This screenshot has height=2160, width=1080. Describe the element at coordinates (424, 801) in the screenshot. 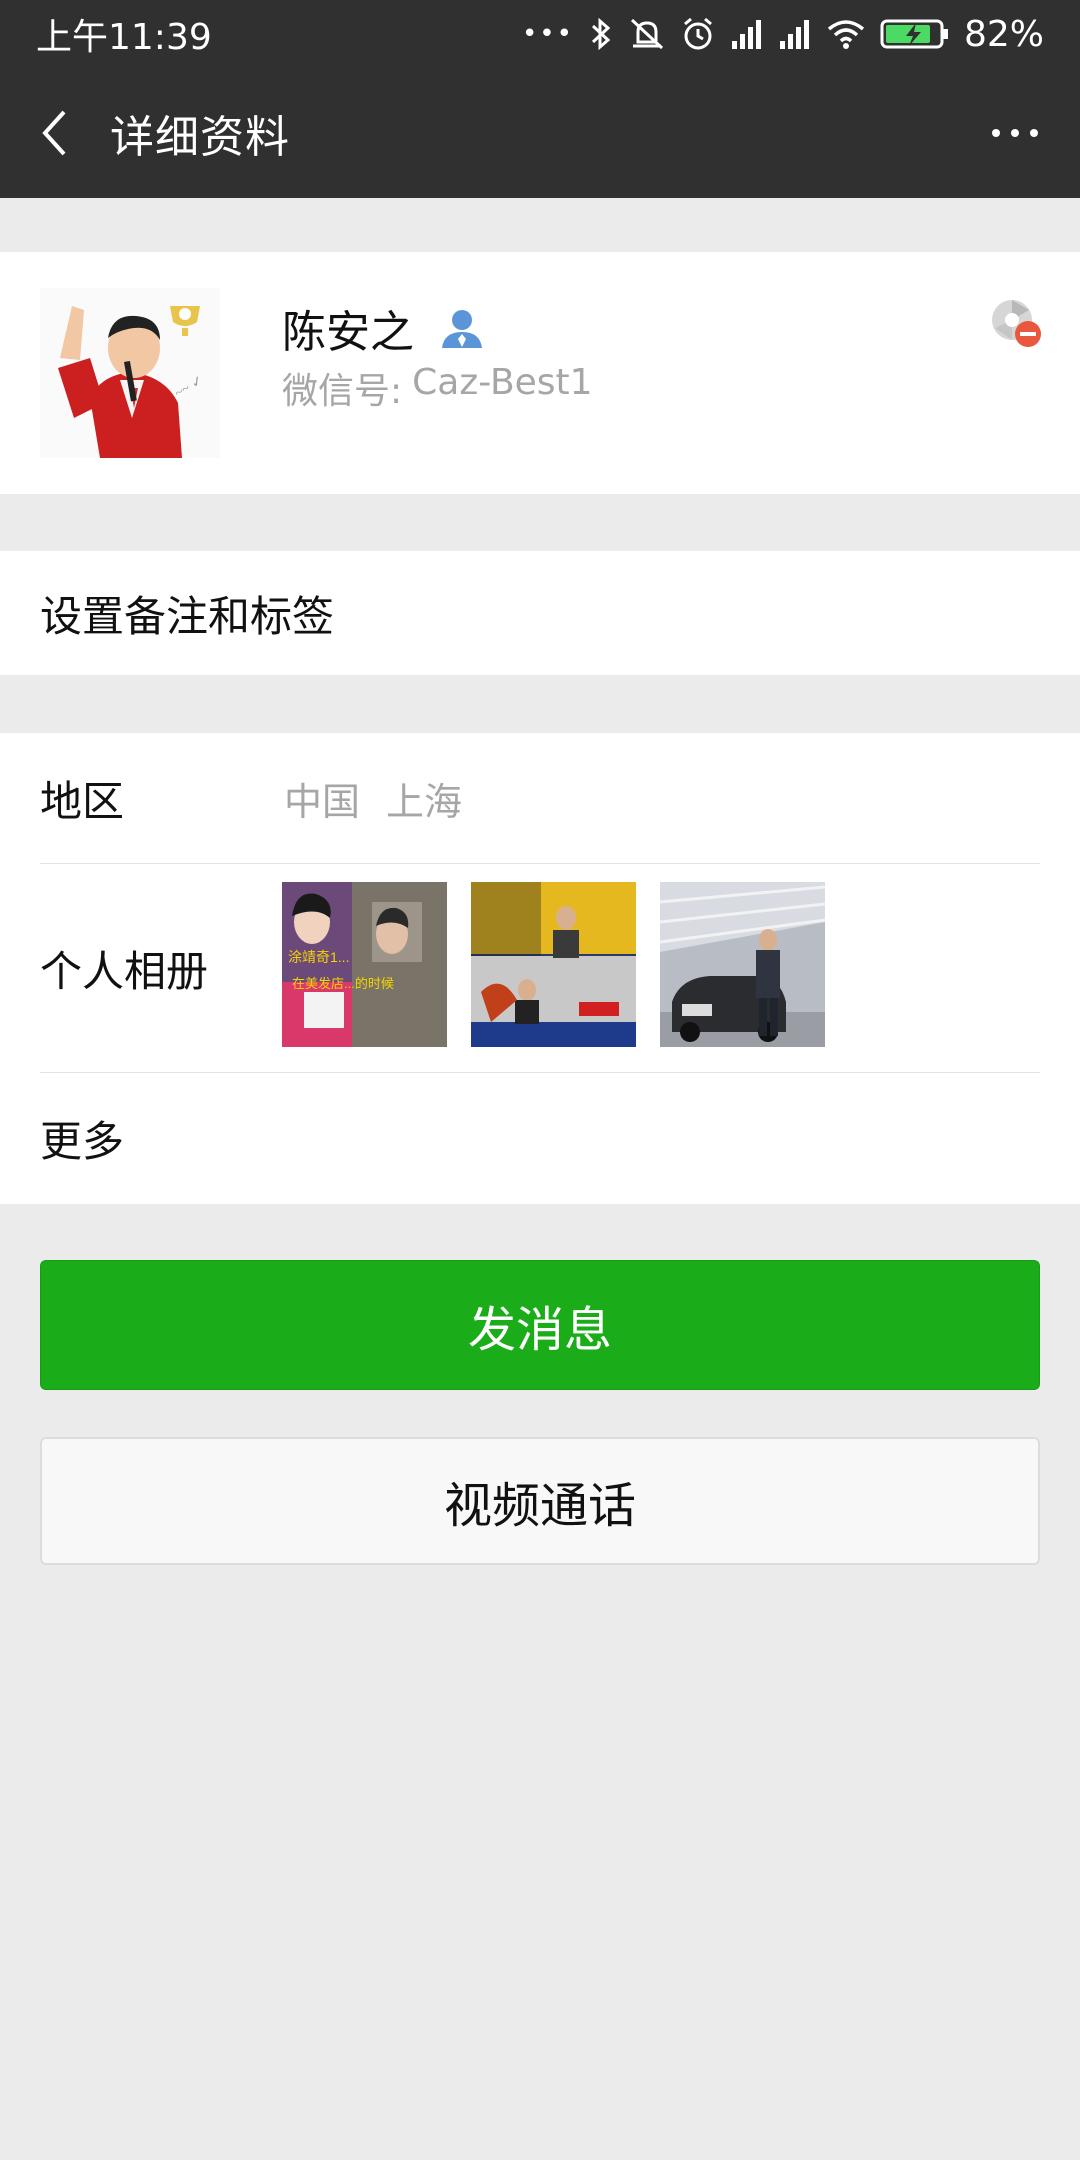

I see `region-city: 上海` at that location.